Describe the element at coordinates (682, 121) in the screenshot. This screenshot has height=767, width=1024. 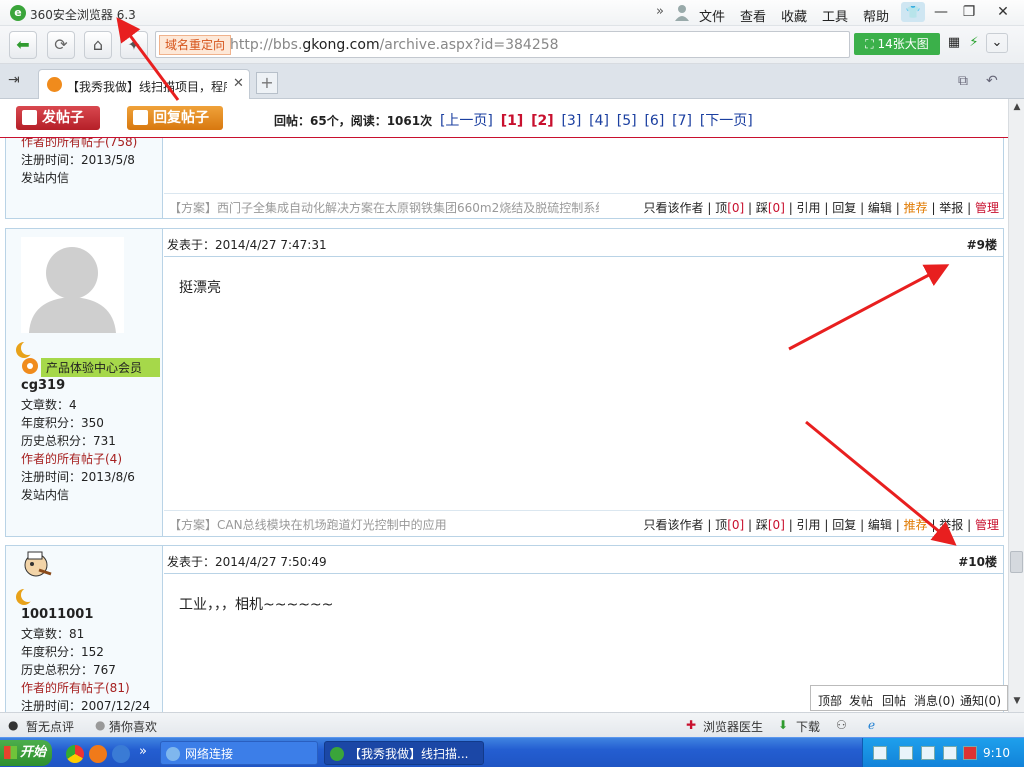
I see `page-link-7: [7]` at that location.